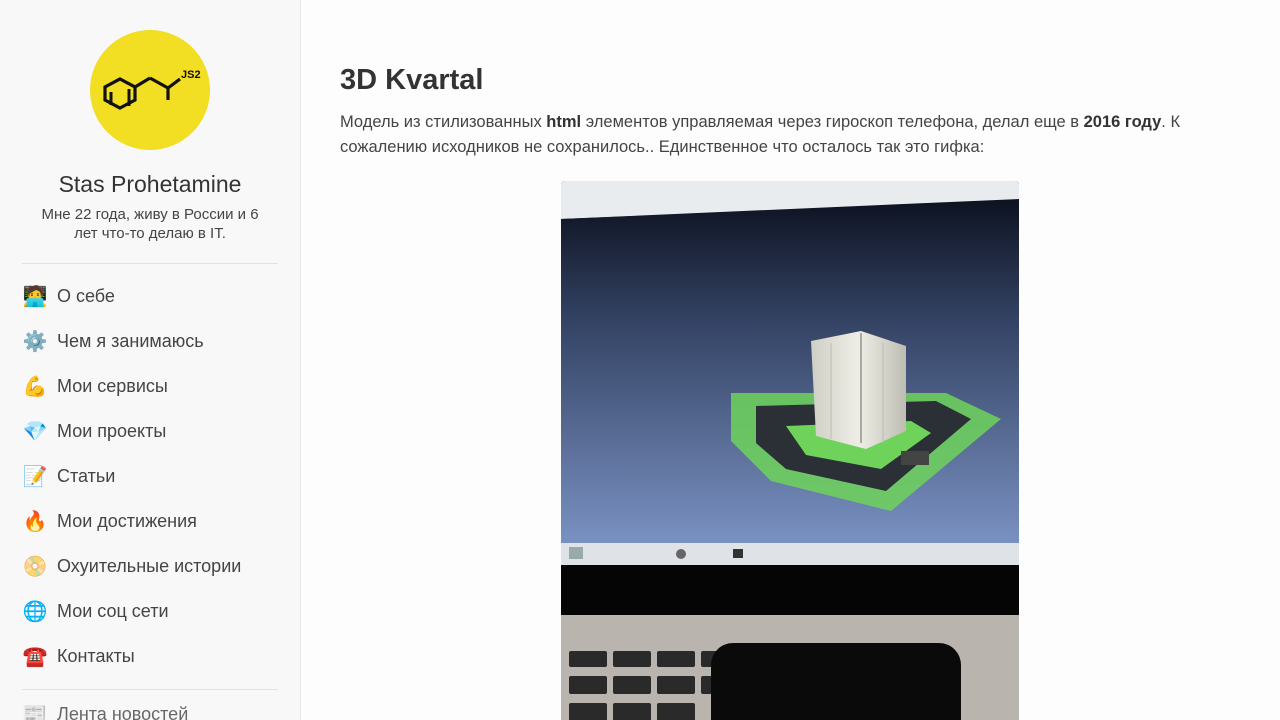 The image size is (1280, 720). I want to click on gear-icon: ⚙️, so click(35, 341).